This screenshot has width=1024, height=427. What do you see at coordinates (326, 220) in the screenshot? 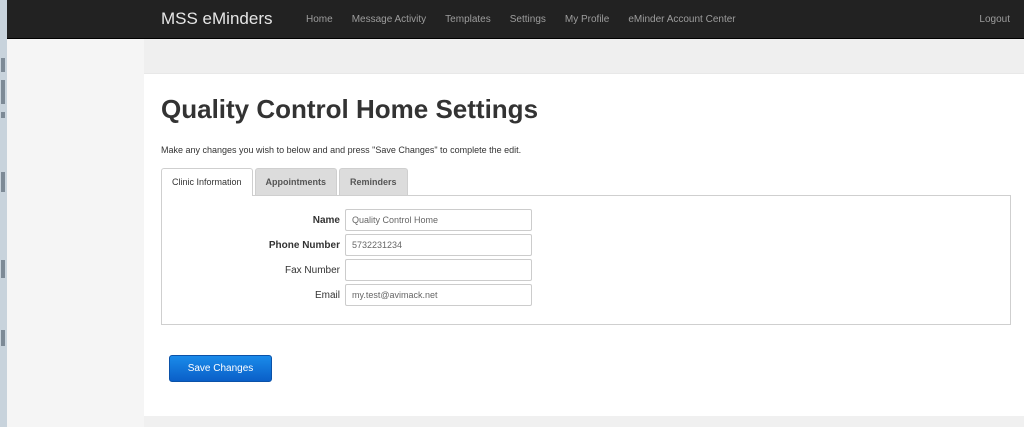
I see `name-label: Name` at bounding box center [326, 220].